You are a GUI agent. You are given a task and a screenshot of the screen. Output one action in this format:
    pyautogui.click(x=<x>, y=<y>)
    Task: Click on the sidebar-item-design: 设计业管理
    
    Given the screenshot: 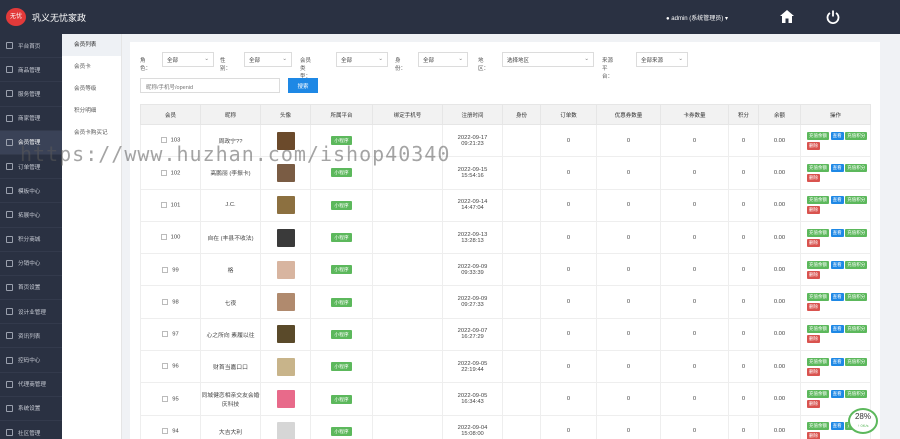 What is the action you would take?
    pyautogui.click(x=31, y=312)
    